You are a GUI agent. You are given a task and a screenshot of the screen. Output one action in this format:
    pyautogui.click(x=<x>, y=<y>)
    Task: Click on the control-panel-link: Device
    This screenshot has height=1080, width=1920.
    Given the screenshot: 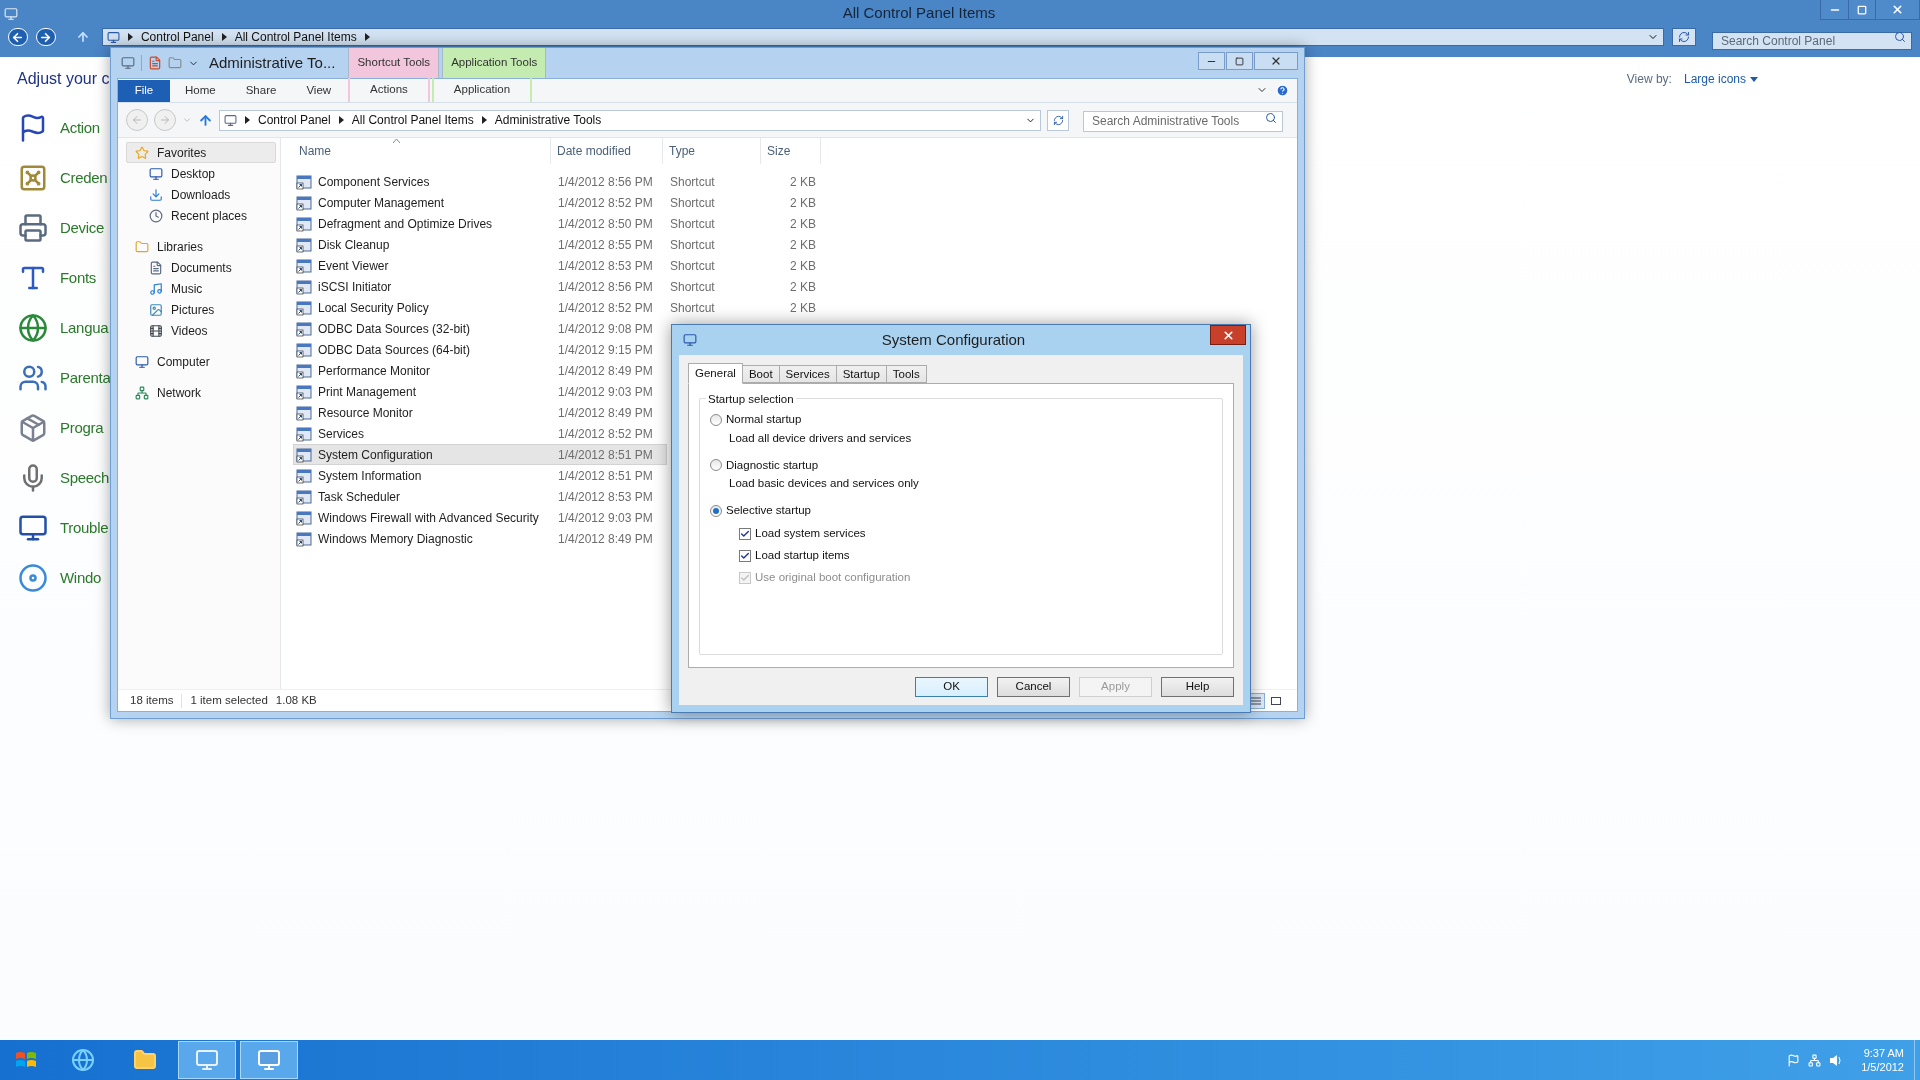 What is the action you would take?
    pyautogui.click(x=82, y=228)
    